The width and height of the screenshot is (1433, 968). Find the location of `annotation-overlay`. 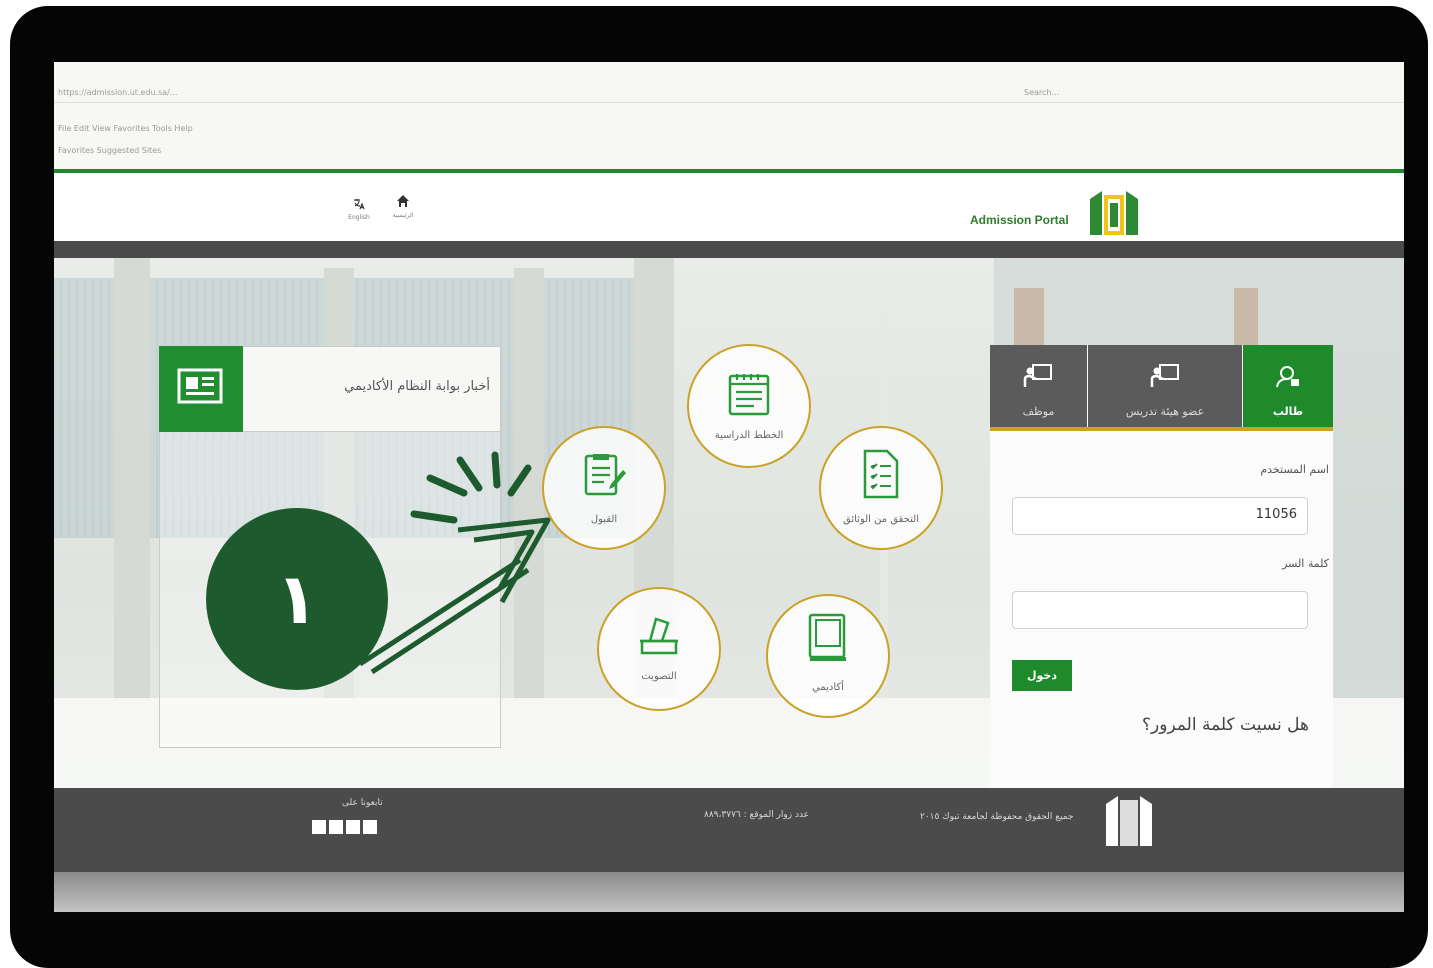

annotation-overlay is located at coordinates (454, 563).